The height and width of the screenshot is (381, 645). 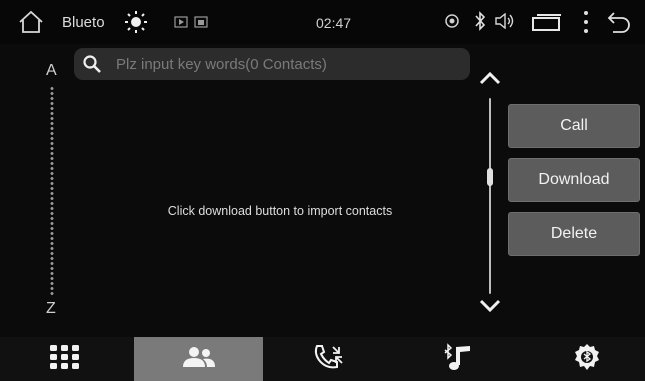 I want to click on scroll-up-icon, so click(x=490, y=80).